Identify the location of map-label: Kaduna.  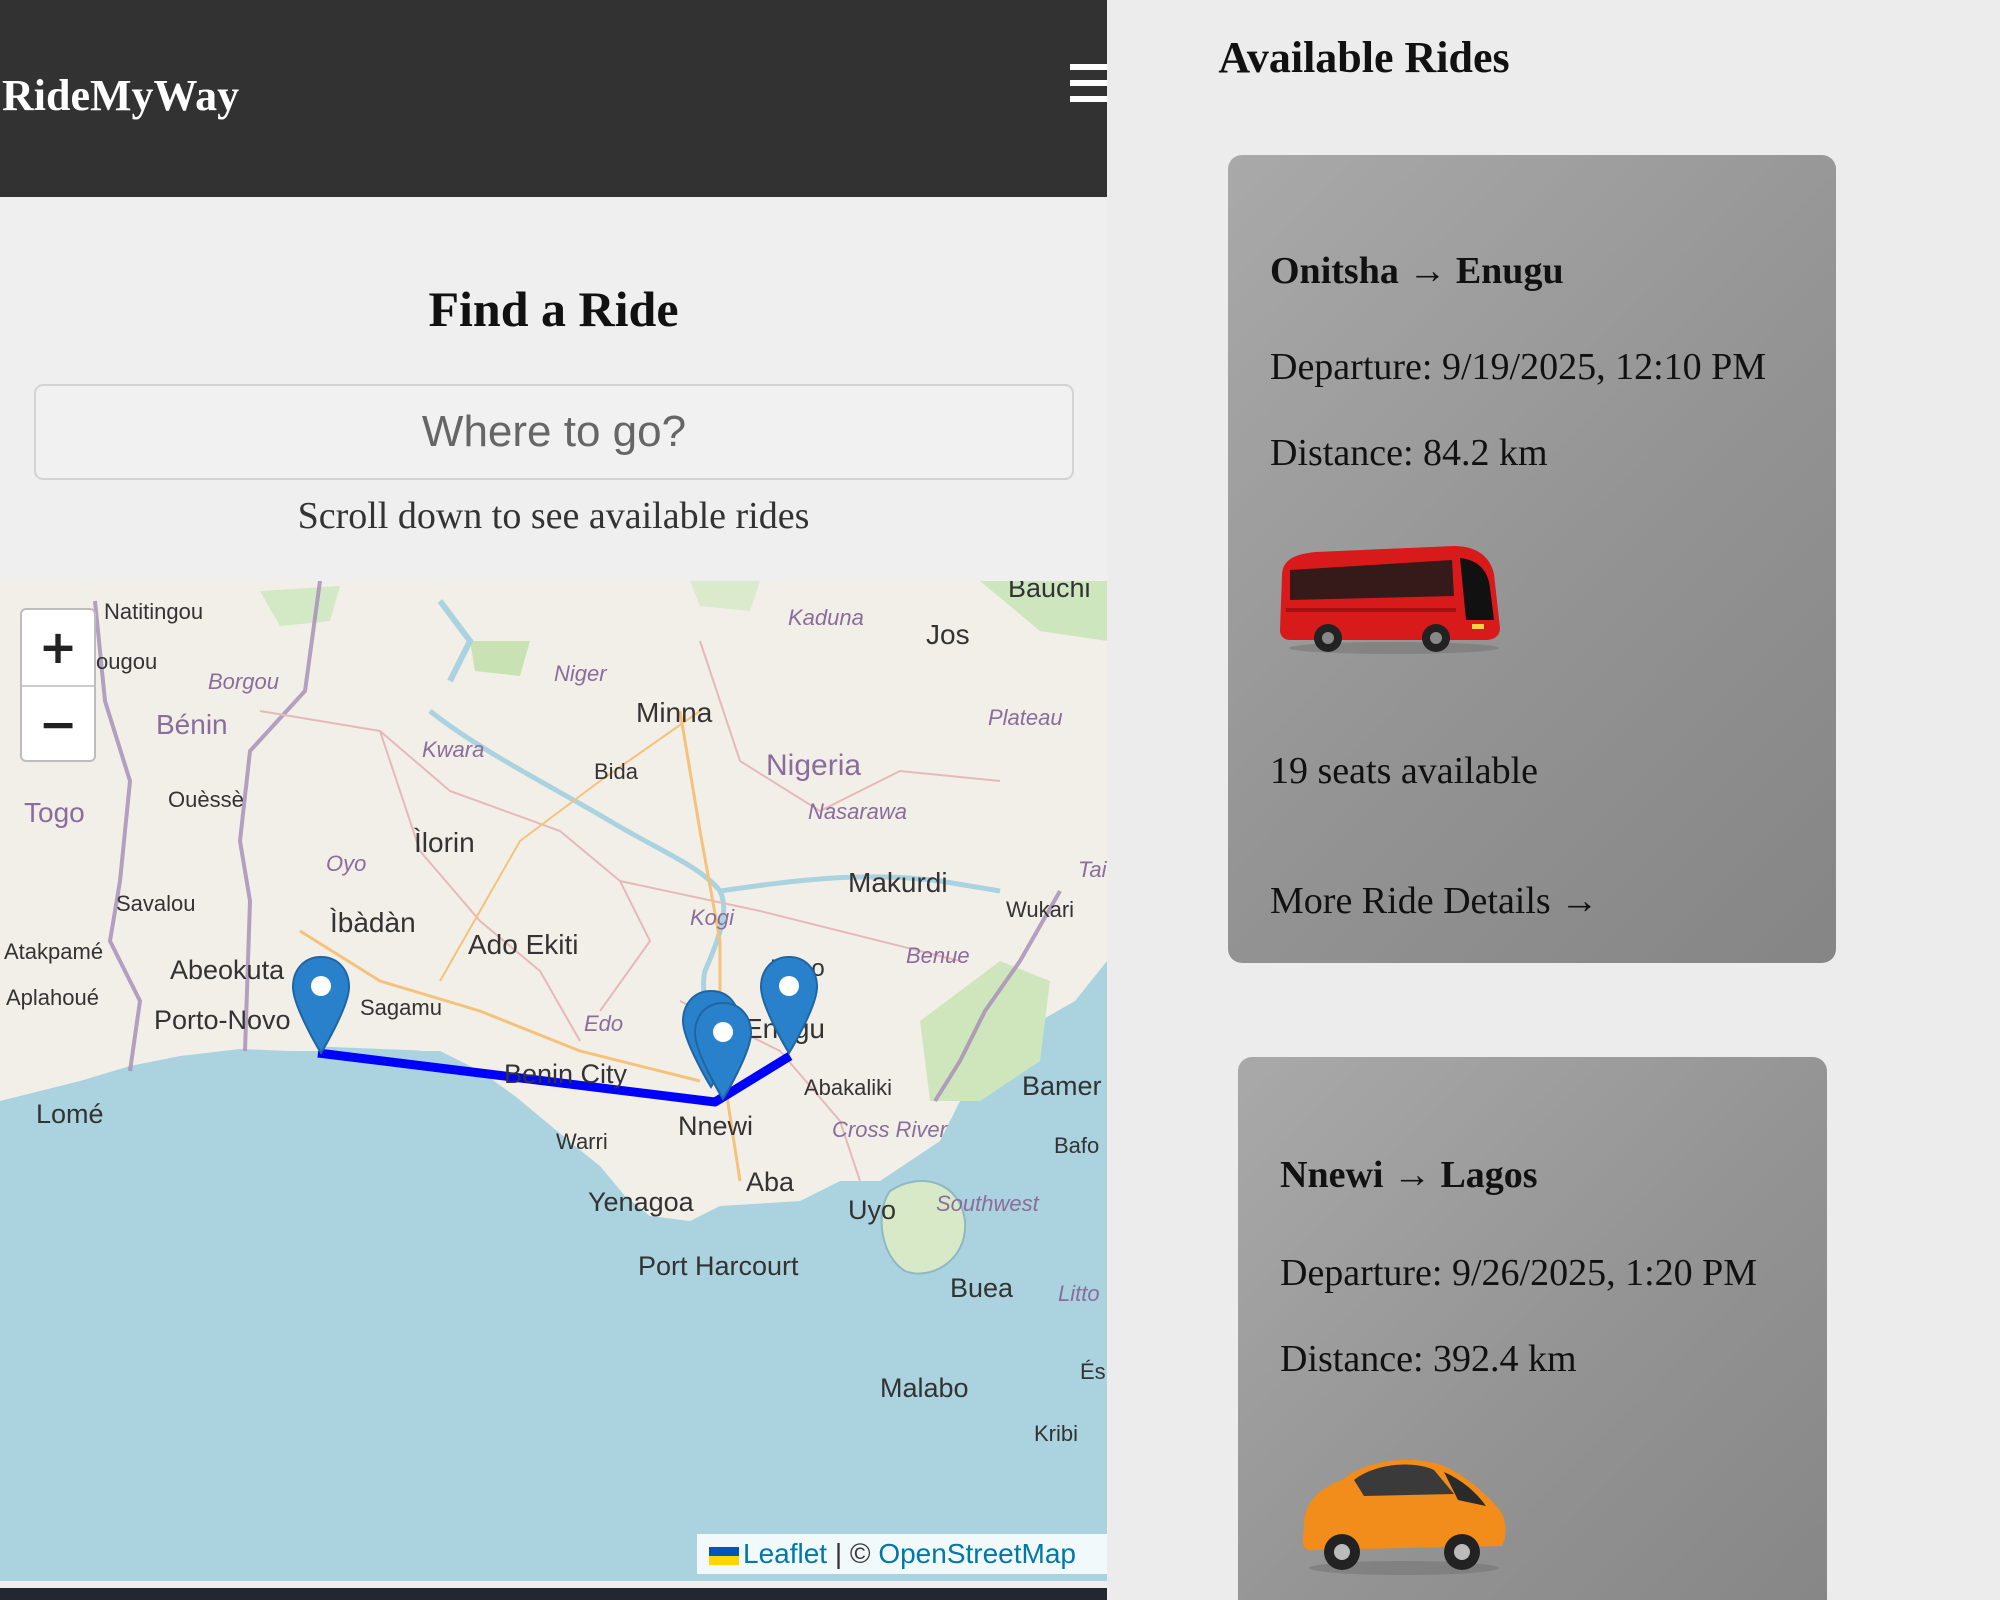
(826, 617).